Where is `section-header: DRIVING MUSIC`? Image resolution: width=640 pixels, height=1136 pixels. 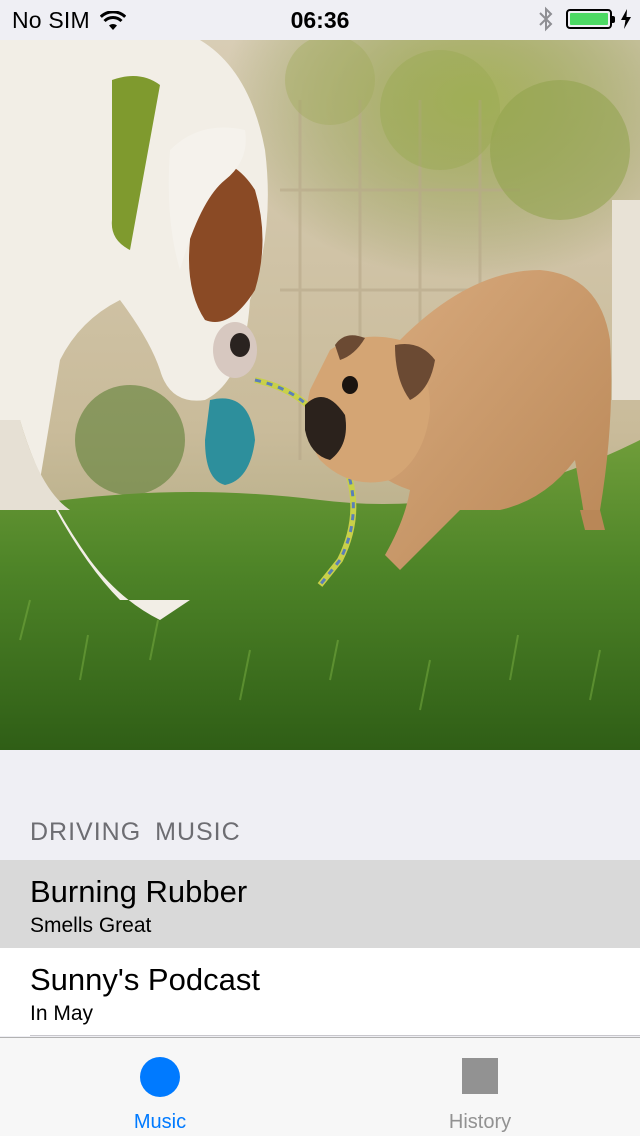
section-header: DRIVING MUSIC is located at coordinates (135, 832).